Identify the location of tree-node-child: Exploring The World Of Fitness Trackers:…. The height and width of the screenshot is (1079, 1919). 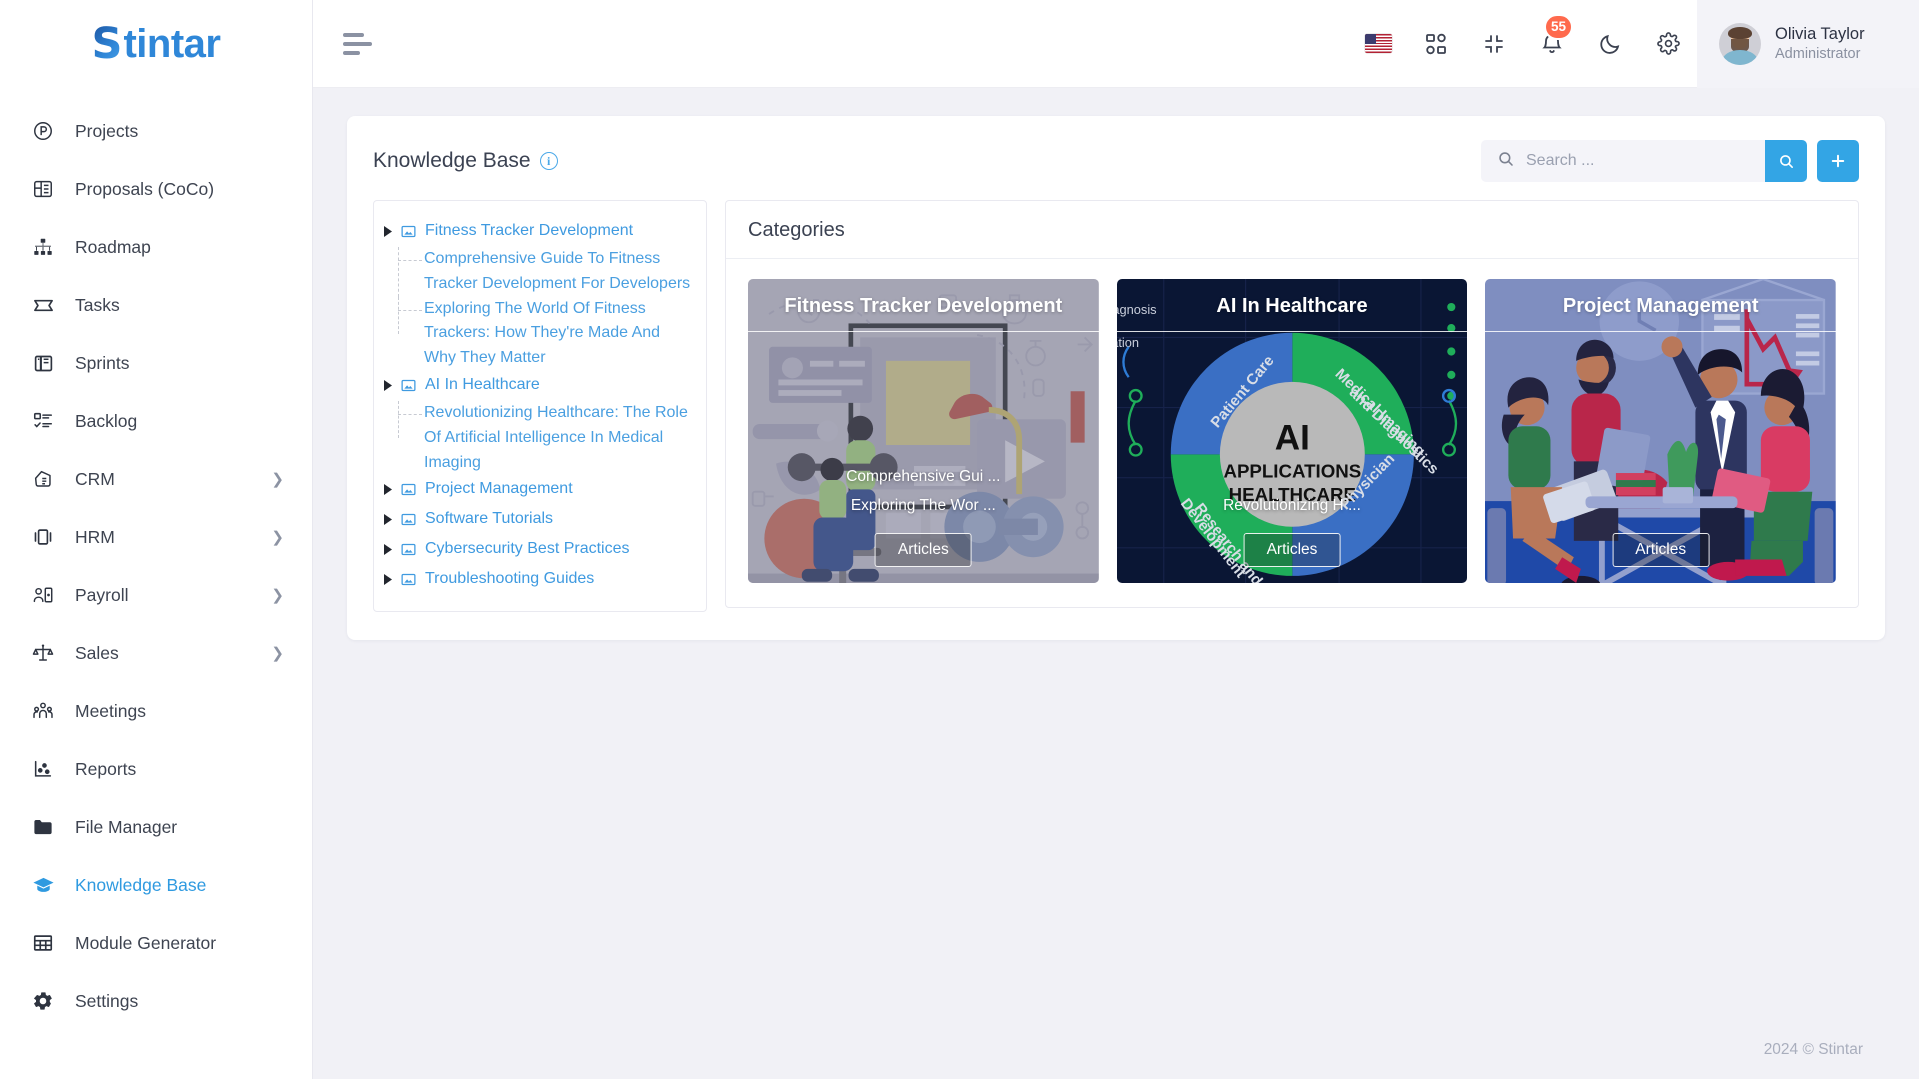
(539, 333).